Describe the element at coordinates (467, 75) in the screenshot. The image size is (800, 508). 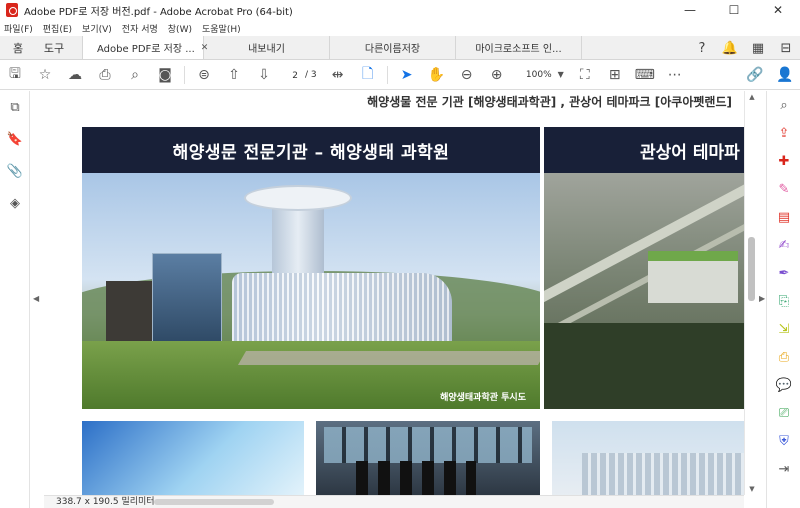
I see `zoom-out-icon: ⊖` at that location.